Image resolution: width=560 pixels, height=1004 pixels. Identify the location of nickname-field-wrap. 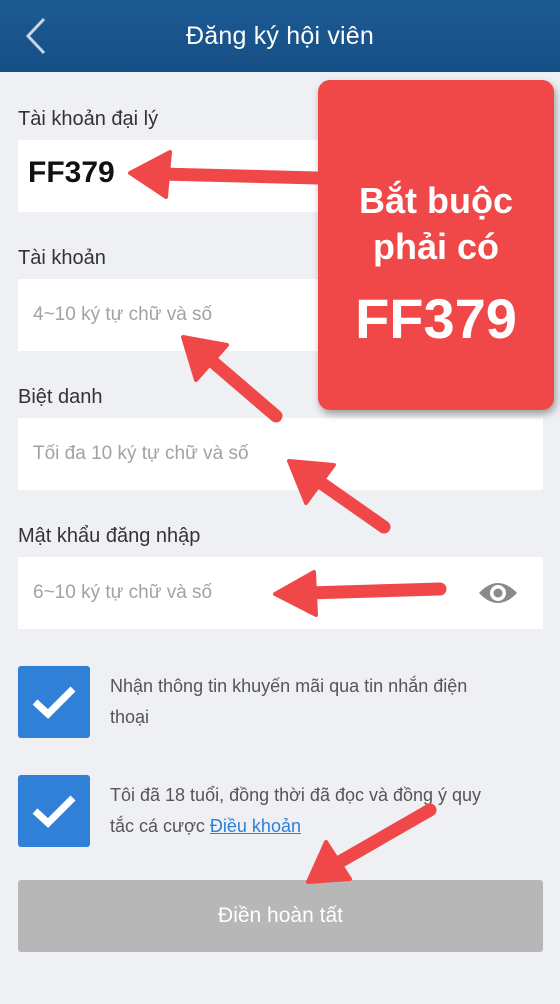
(280, 454).